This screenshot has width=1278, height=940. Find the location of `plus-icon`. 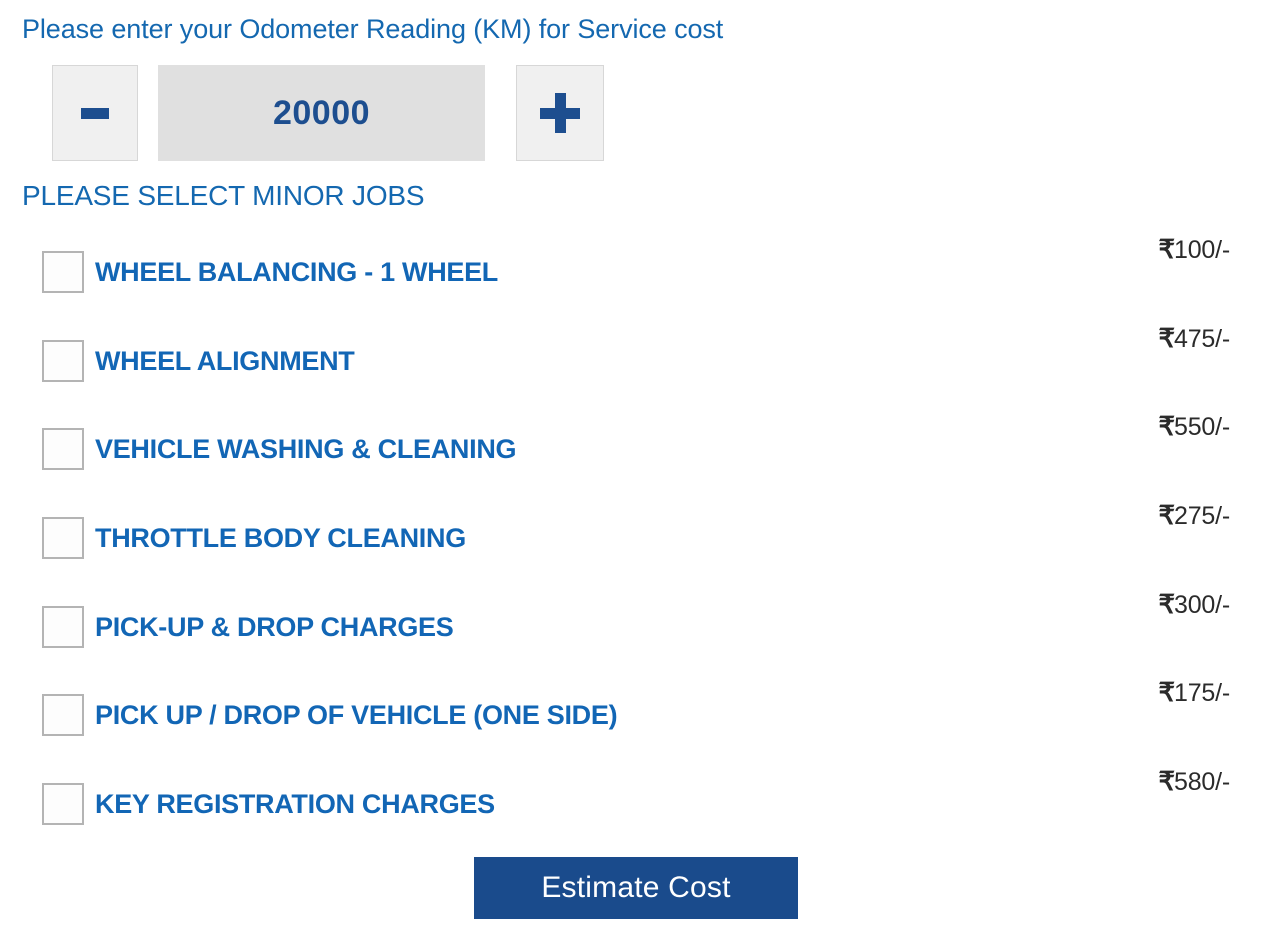

plus-icon is located at coordinates (560, 113).